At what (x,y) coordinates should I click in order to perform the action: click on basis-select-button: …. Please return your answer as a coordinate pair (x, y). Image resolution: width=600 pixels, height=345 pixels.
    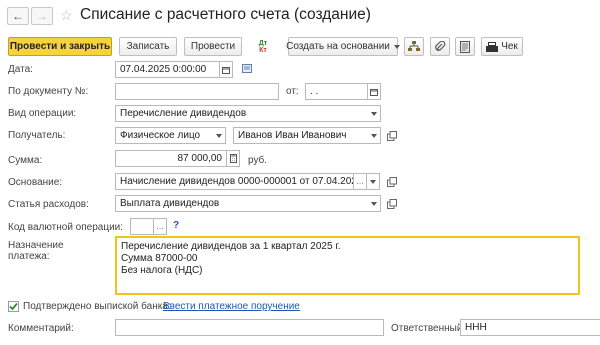
    Looking at the image, I should click on (360, 181).